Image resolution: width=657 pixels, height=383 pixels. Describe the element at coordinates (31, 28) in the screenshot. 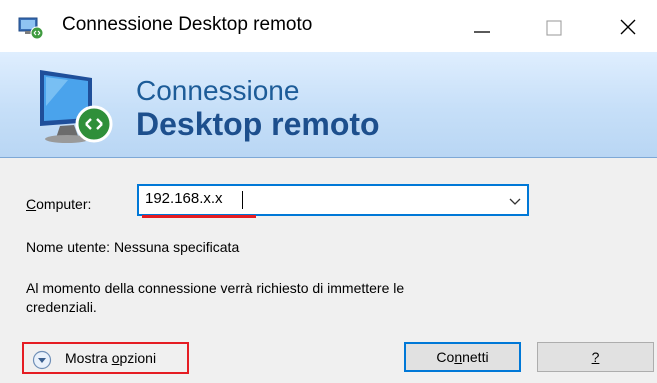

I see `remote-desktop-app-icon` at that location.